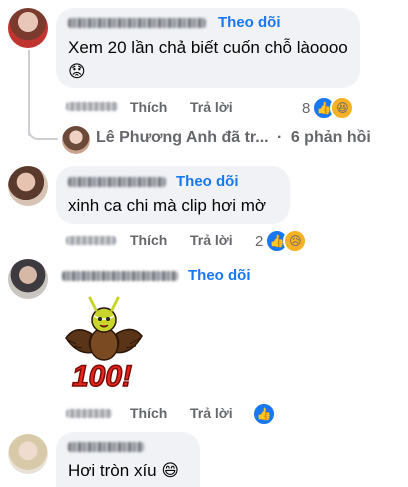 The height and width of the screenshot is (487, 408). What do you see at coordinates (259, 241) in the screenshot?
I see `reaction-count: 2` at bounding box center [259, 241].